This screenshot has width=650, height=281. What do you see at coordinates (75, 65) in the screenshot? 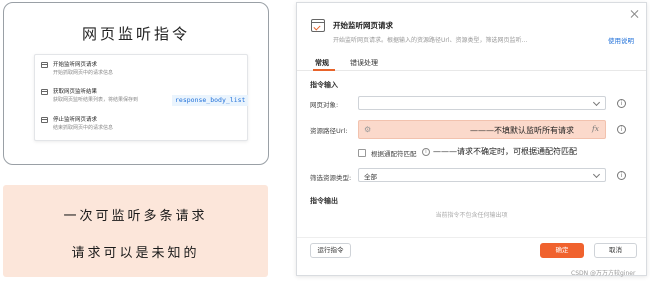
I see `command-item-name: 开始监听网页请求` at bounding box center [75, 65].